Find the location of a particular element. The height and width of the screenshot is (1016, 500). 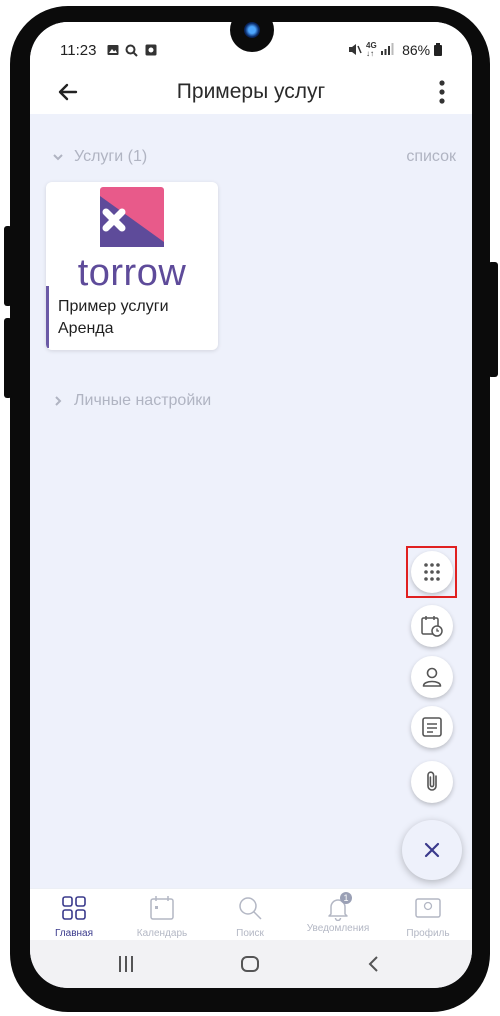

highlight-box is located at coordinates (431, 572).